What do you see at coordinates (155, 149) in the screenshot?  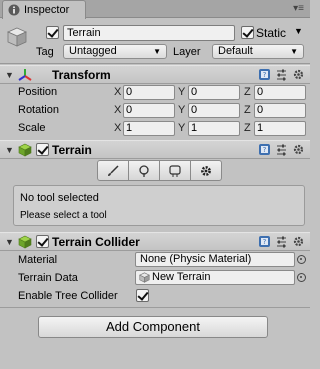 I see `terrain-header: ▼ Terrain ?` at bounding box center [155, 149].